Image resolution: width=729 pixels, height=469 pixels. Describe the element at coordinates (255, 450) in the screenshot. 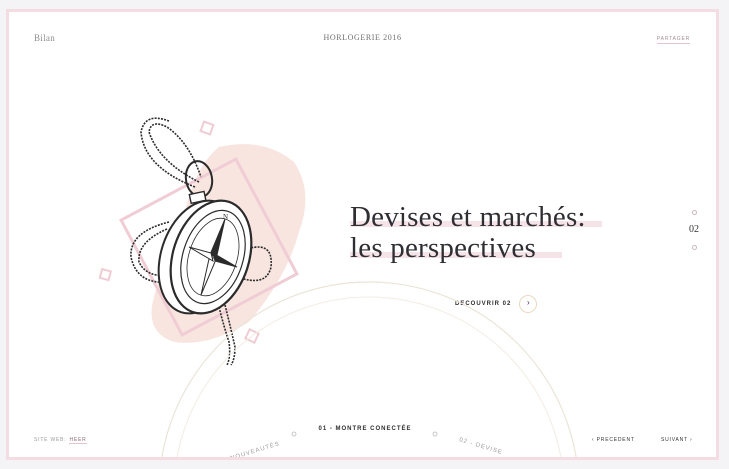

I see `wheel-label-left: NOUVEAUTÉS` at that location.